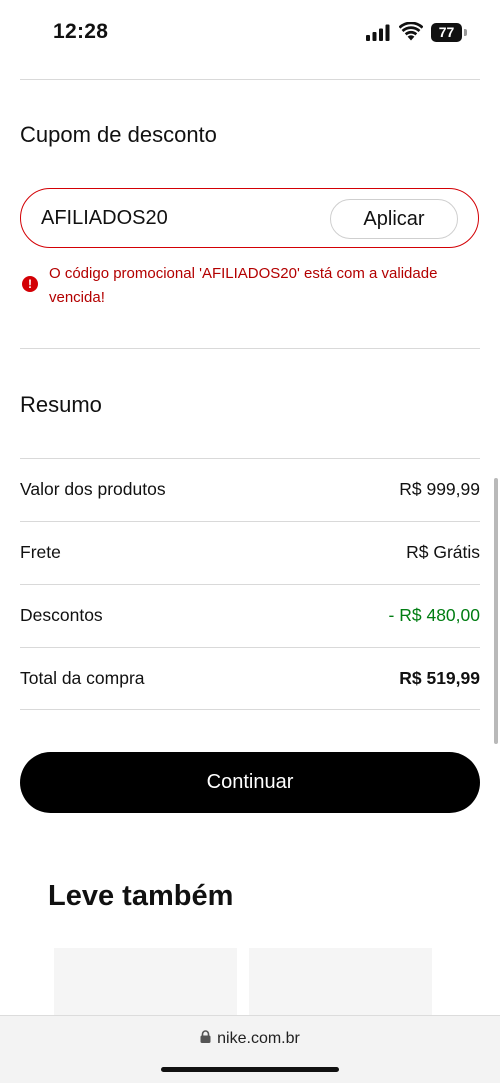 Image resolution: width=500 pixels, height=1083 pixels. Describe the element at coordinates (465, 32) in the screenshot. I see `battery-tip` at that location.